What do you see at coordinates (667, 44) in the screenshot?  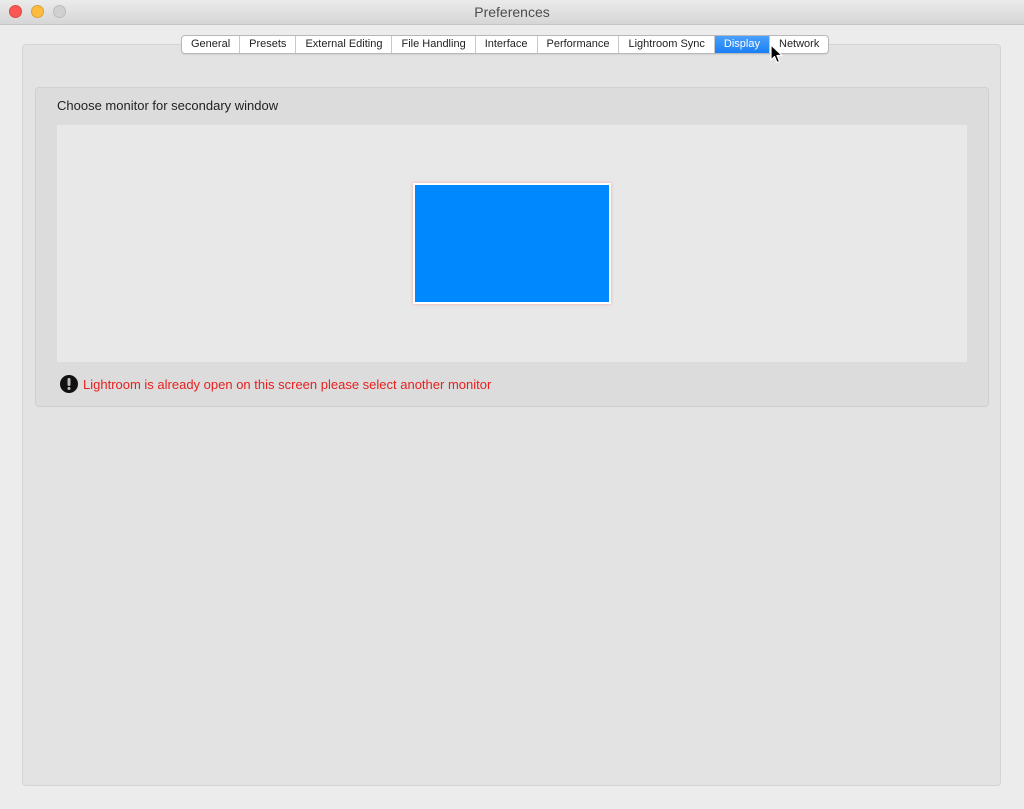 I see `tab-lightroom-sync: Lightroom Sync` at bounding box center [667, 44].